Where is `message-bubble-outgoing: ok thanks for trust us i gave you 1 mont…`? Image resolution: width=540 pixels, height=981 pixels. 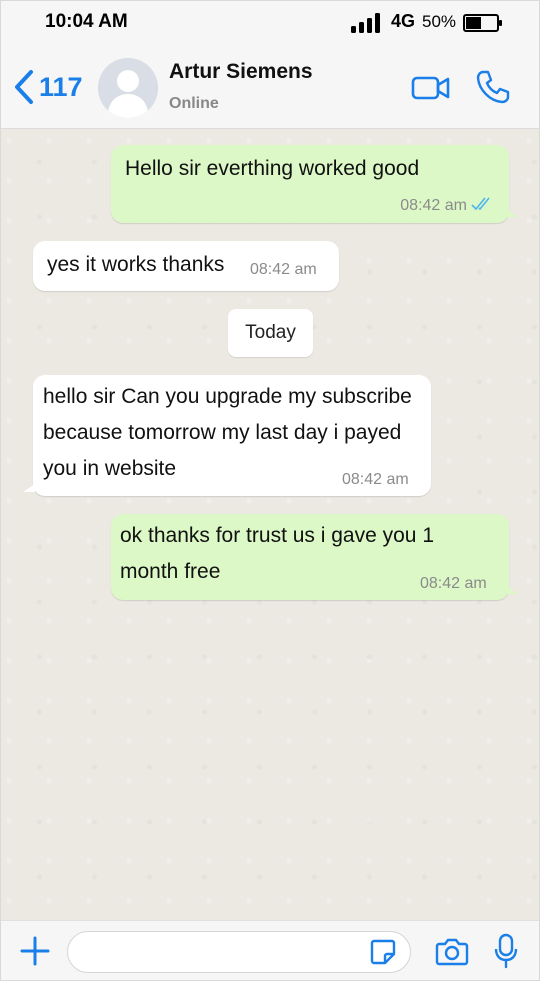
message-bubble-outgoing: ok thanks for trust us i gave you 1 mont… is located at coordinates (314, 557).